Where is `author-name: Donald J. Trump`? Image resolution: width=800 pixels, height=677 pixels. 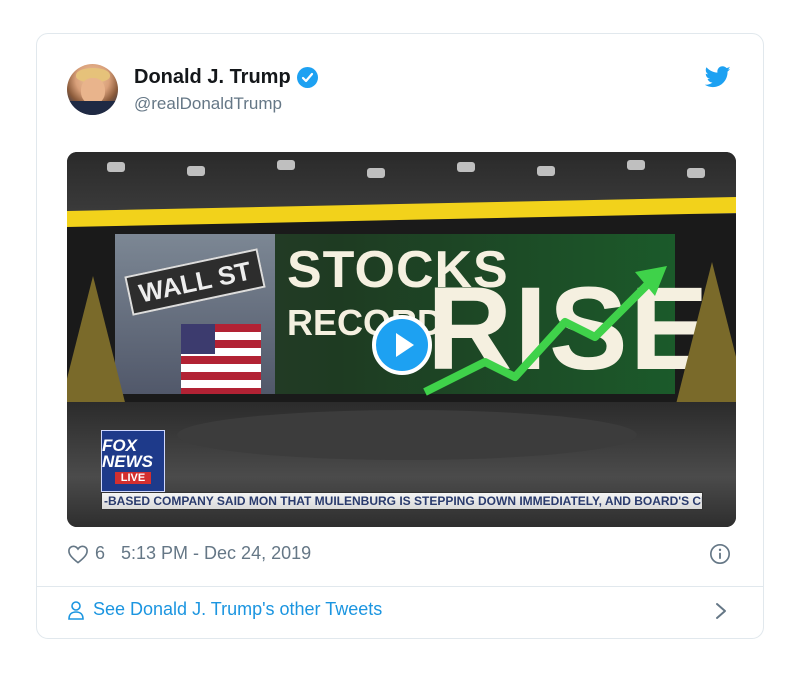 author-name: Donald J. Trump is located at coordinates (212, 77).